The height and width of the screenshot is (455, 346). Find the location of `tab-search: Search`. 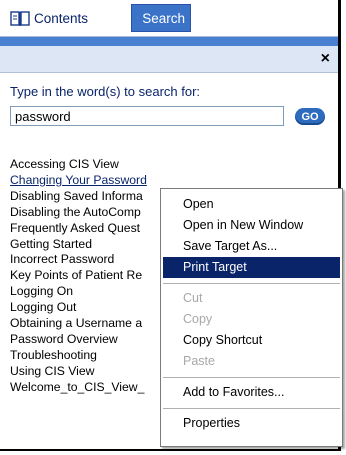

tab-search: Search is located at coordinates (161, 18).